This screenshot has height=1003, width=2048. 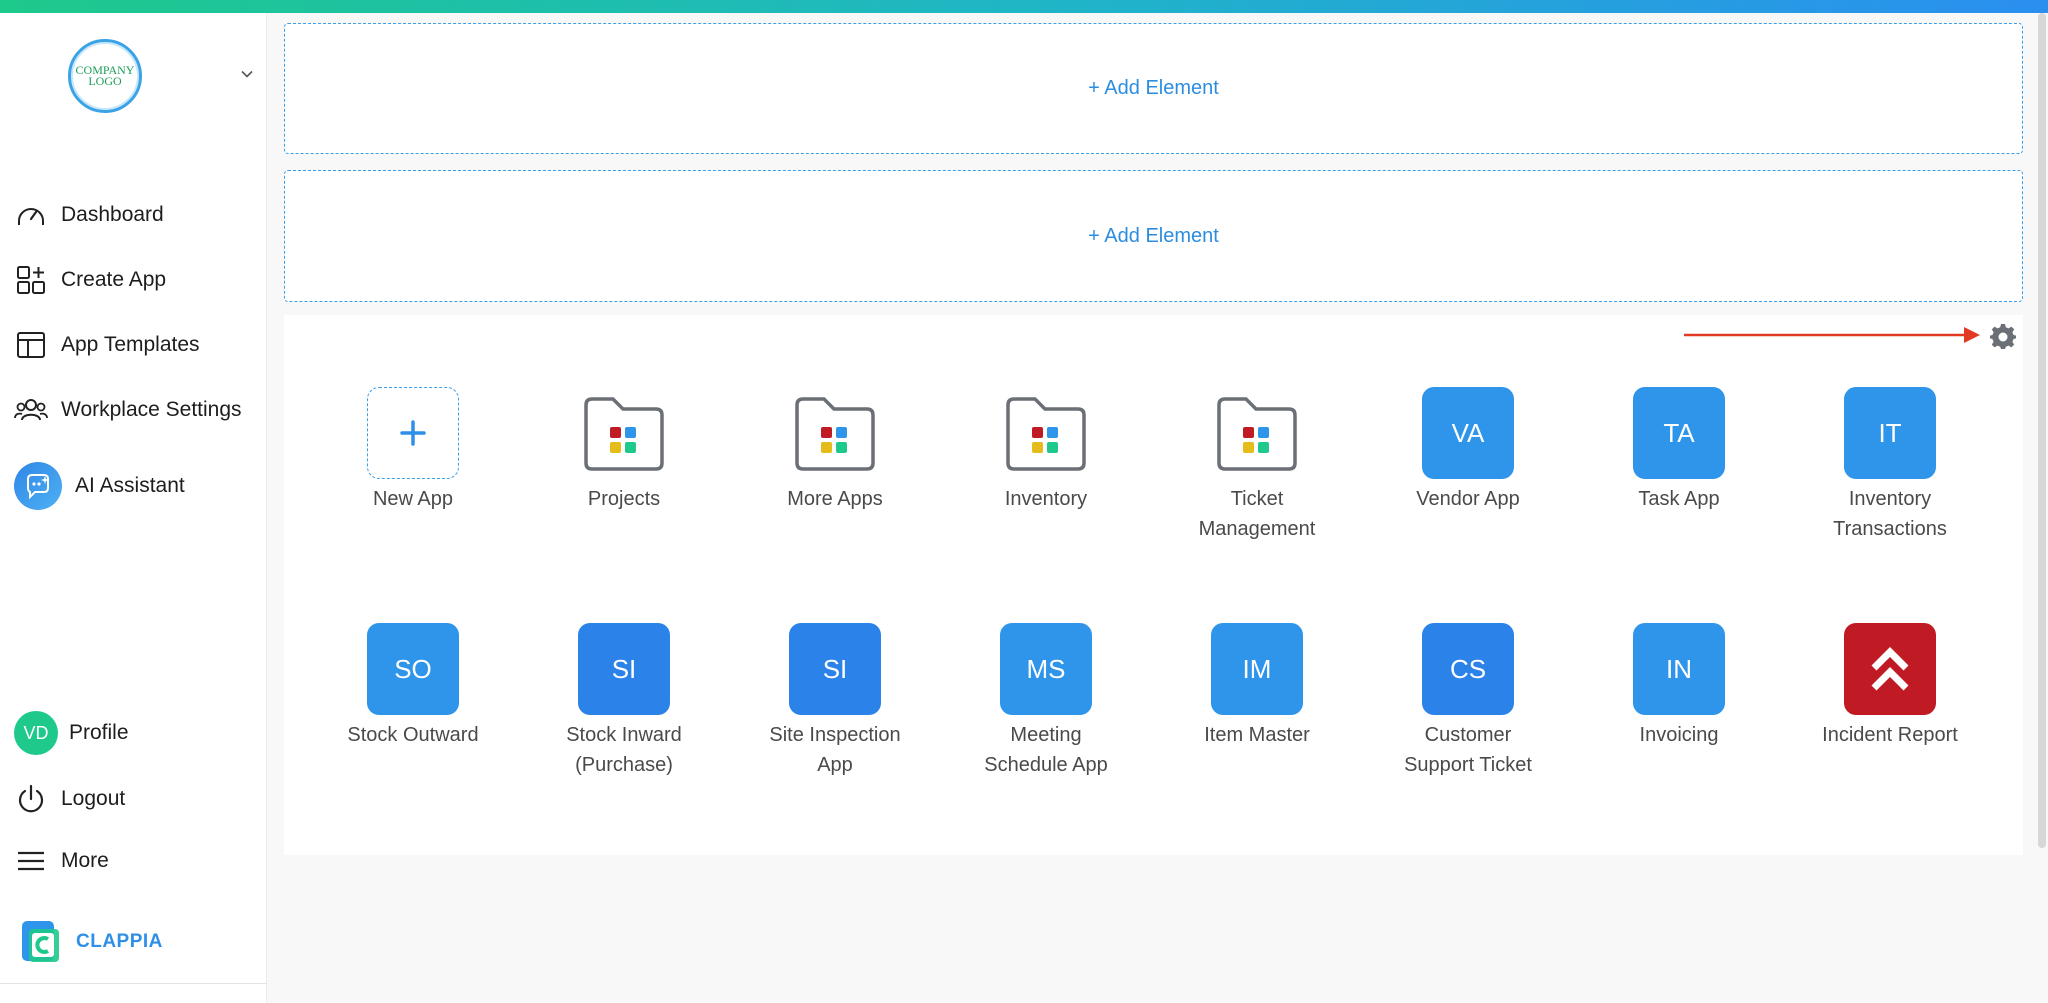 What do you see at coordinates (624, 750) in the screenshot?
I see `app-name: Stock Inward (Purchase)` at bounding box center [624, 750].